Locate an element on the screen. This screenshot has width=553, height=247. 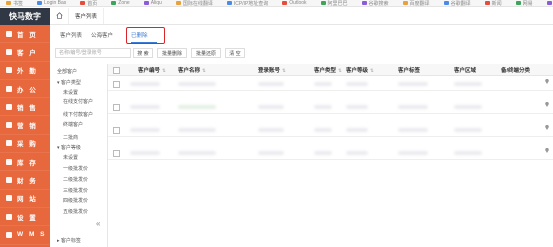
subtab: 客户列表 is located at coordinates (71, 35).